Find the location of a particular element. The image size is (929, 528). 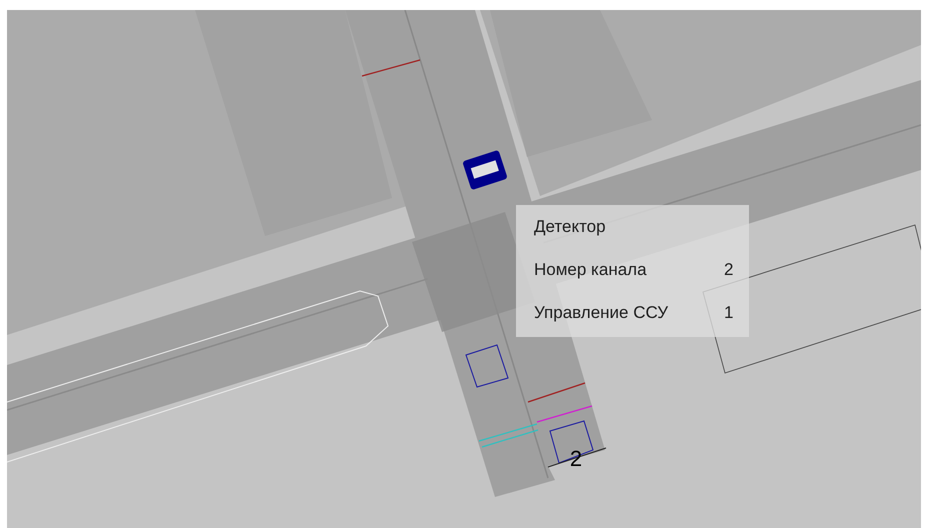

tooltip-title: Детектор is located at coordinates (570, 227).